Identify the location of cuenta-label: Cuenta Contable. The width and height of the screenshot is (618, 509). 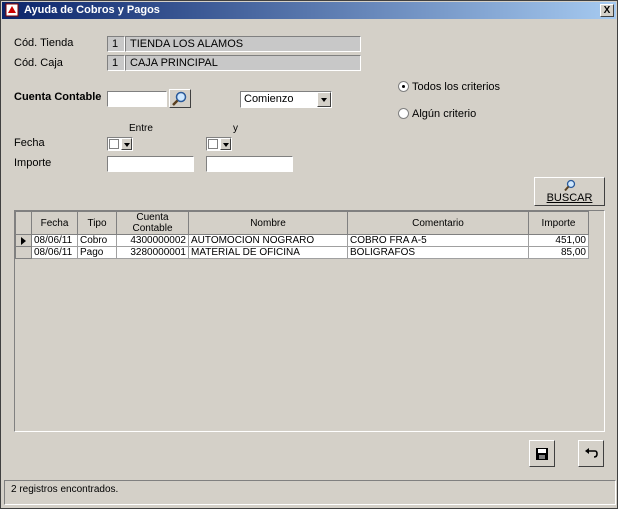
(58, 97).